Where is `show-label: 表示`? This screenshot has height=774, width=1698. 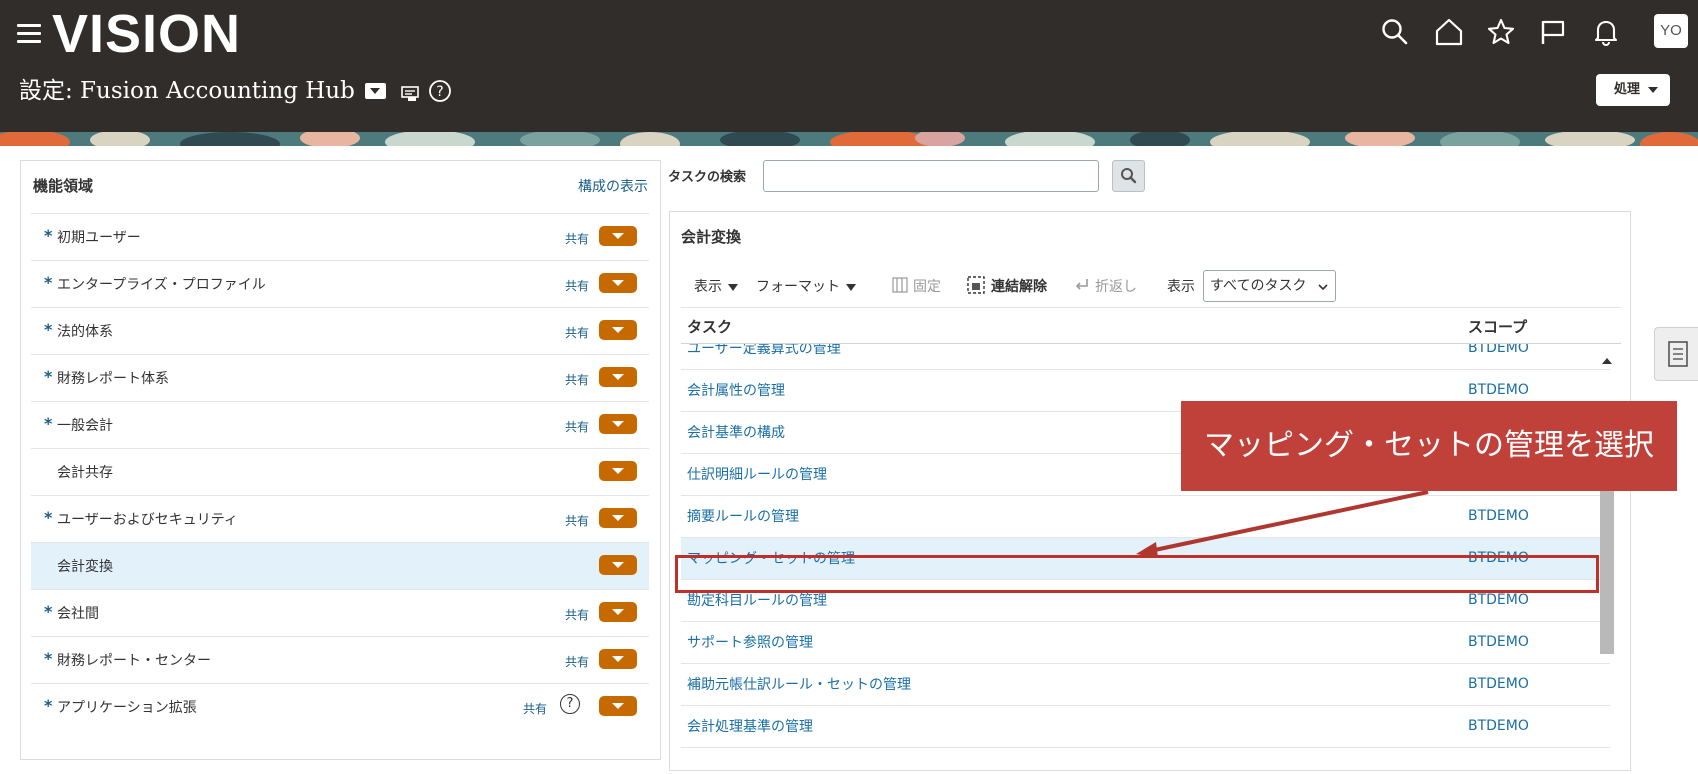
show-label: 表示 is located at coordinates (1181, 287).